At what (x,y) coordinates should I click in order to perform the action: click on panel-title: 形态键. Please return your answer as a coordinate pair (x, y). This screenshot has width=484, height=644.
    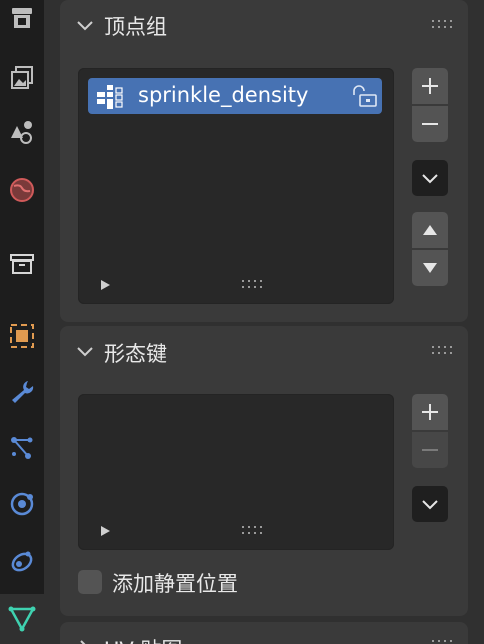
    Looking at the image, I should click on (135, 354).